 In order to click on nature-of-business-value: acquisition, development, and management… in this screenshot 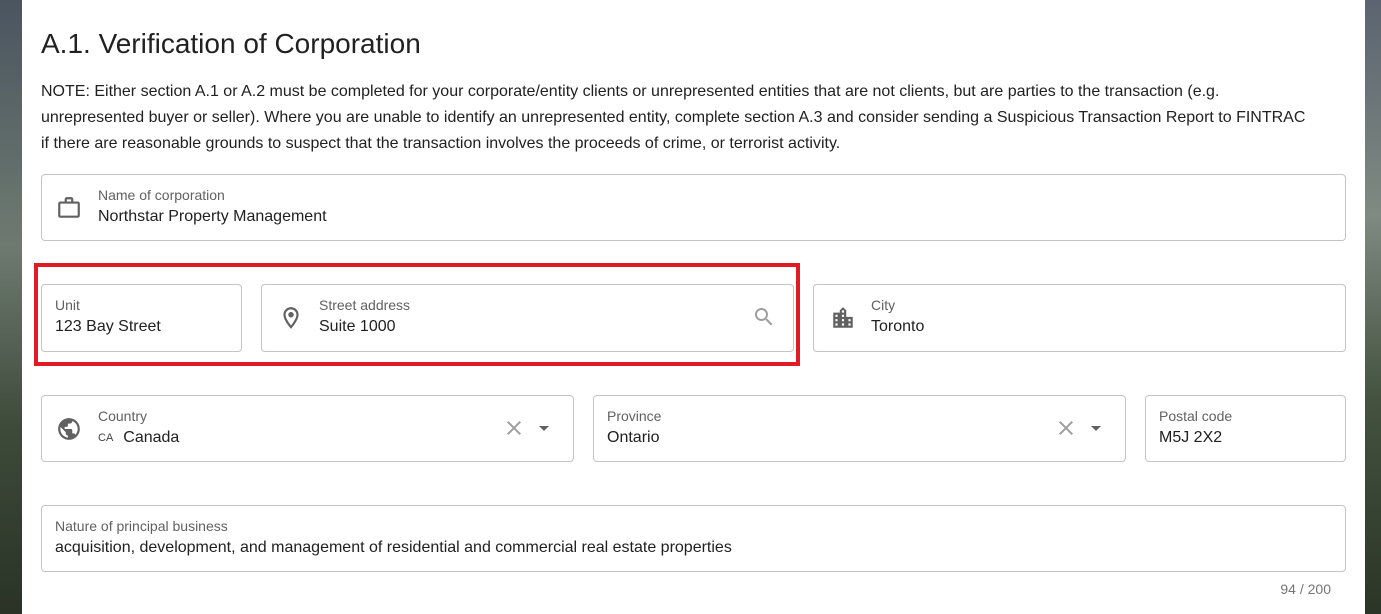, I will do `click(393, 548)`.